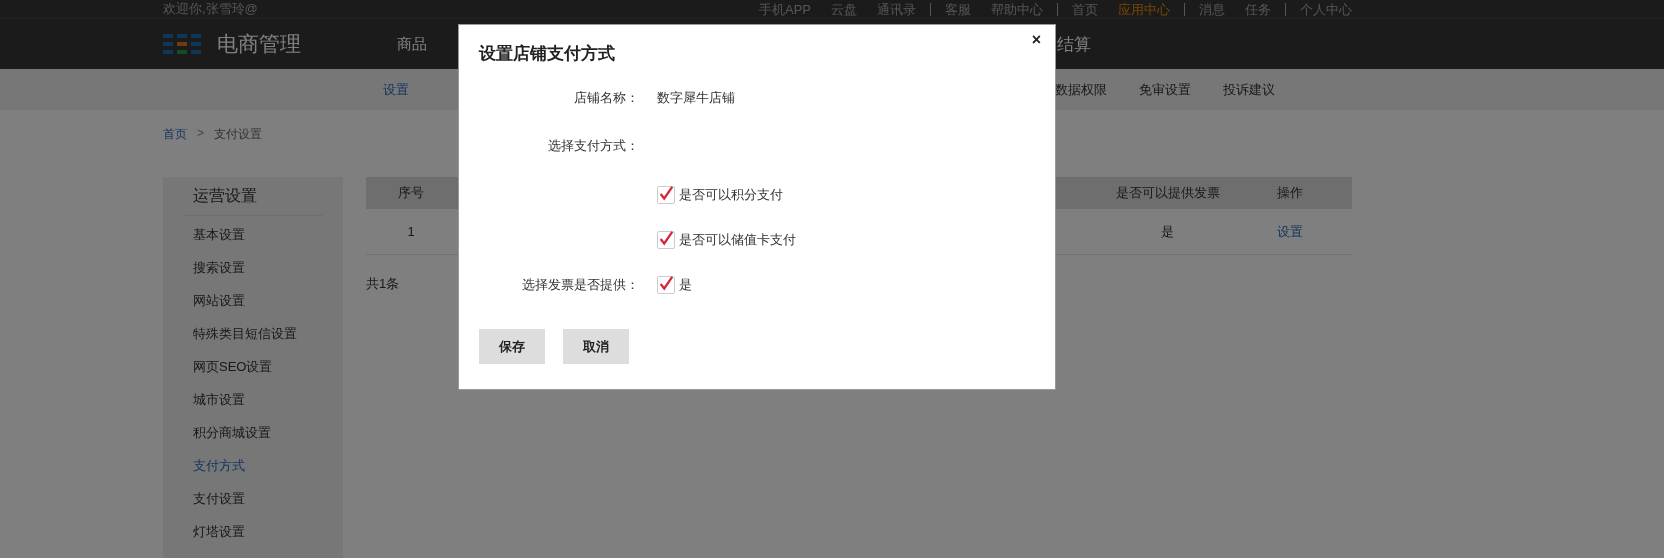 Image resolution: width=1664 pixels, height=558 pixels. Describe the element at coordinates (253, 267) in the screenshot. I see `sidebar-item: 搜索设置` at that location.